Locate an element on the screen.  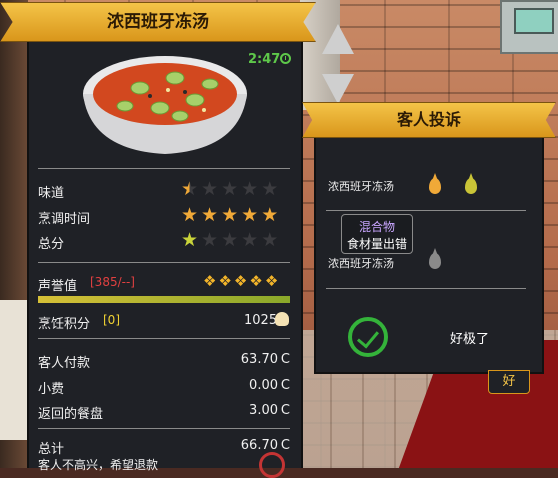
reputation-progress-bar is located at coordinates (164, 299).